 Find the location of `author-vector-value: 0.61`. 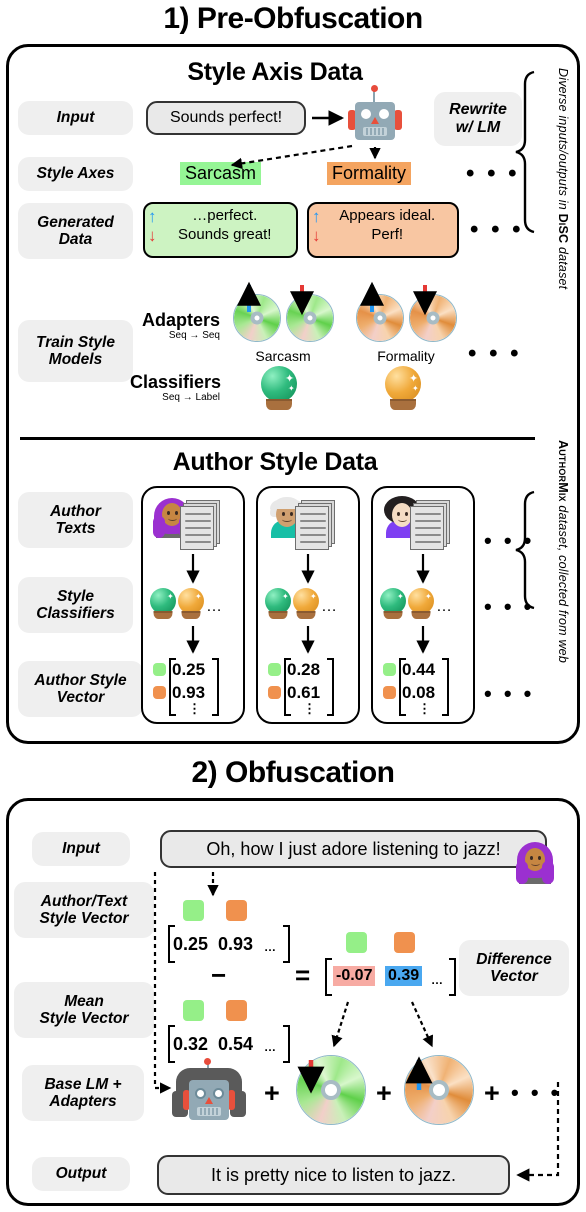

author-vector-value: 0.61 is located at coordinates (304, 692).